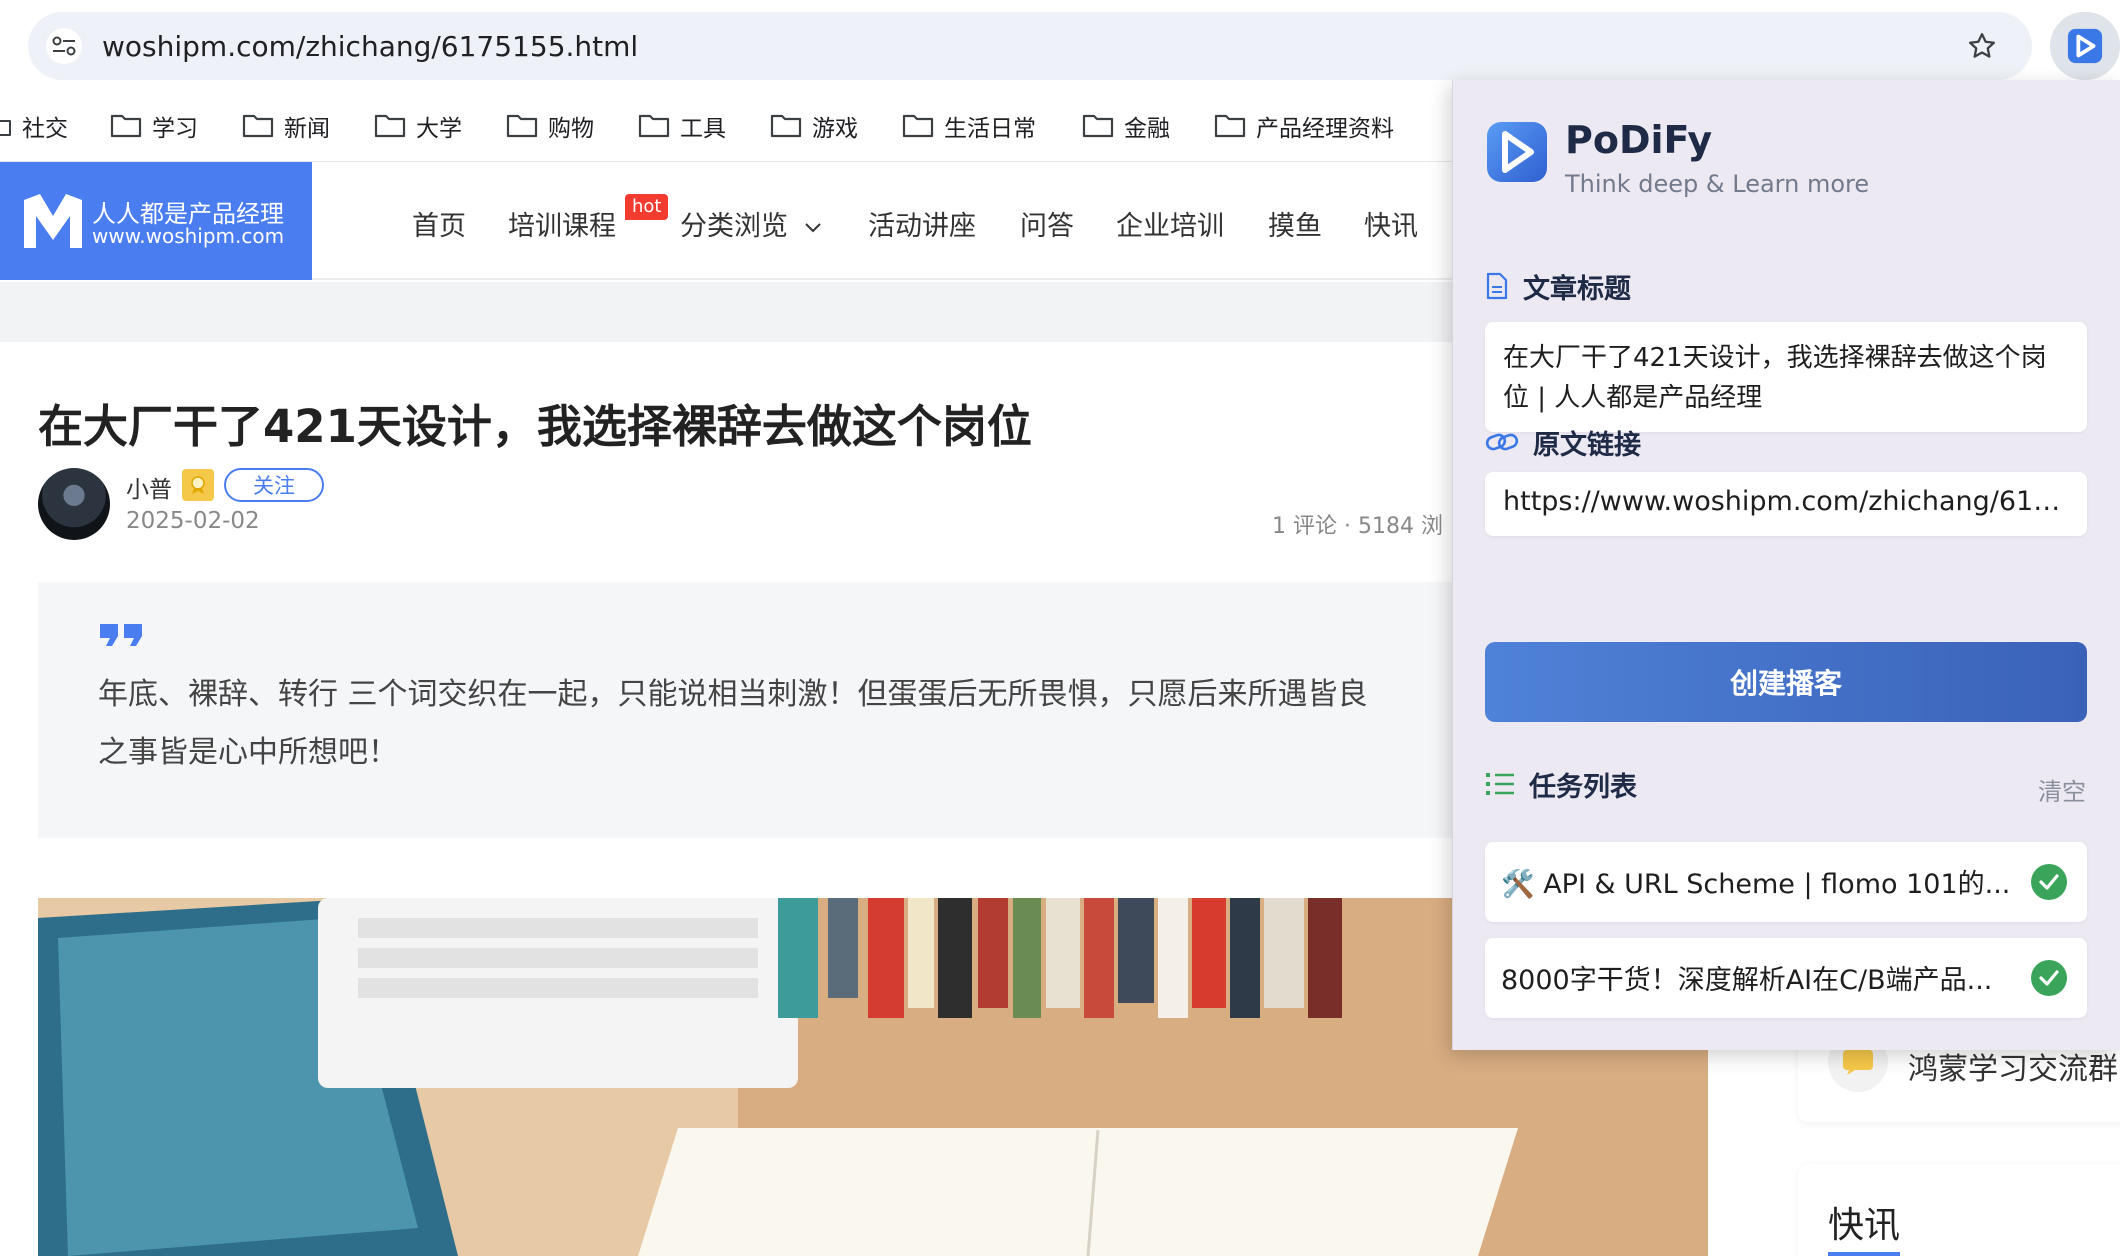 This screenshot has width=2120, height=1256. Describe the element at coordinates (370, 46) in the screenshot. I see `address-url: woshipm.com/zhichang/6175155.html` at that location.